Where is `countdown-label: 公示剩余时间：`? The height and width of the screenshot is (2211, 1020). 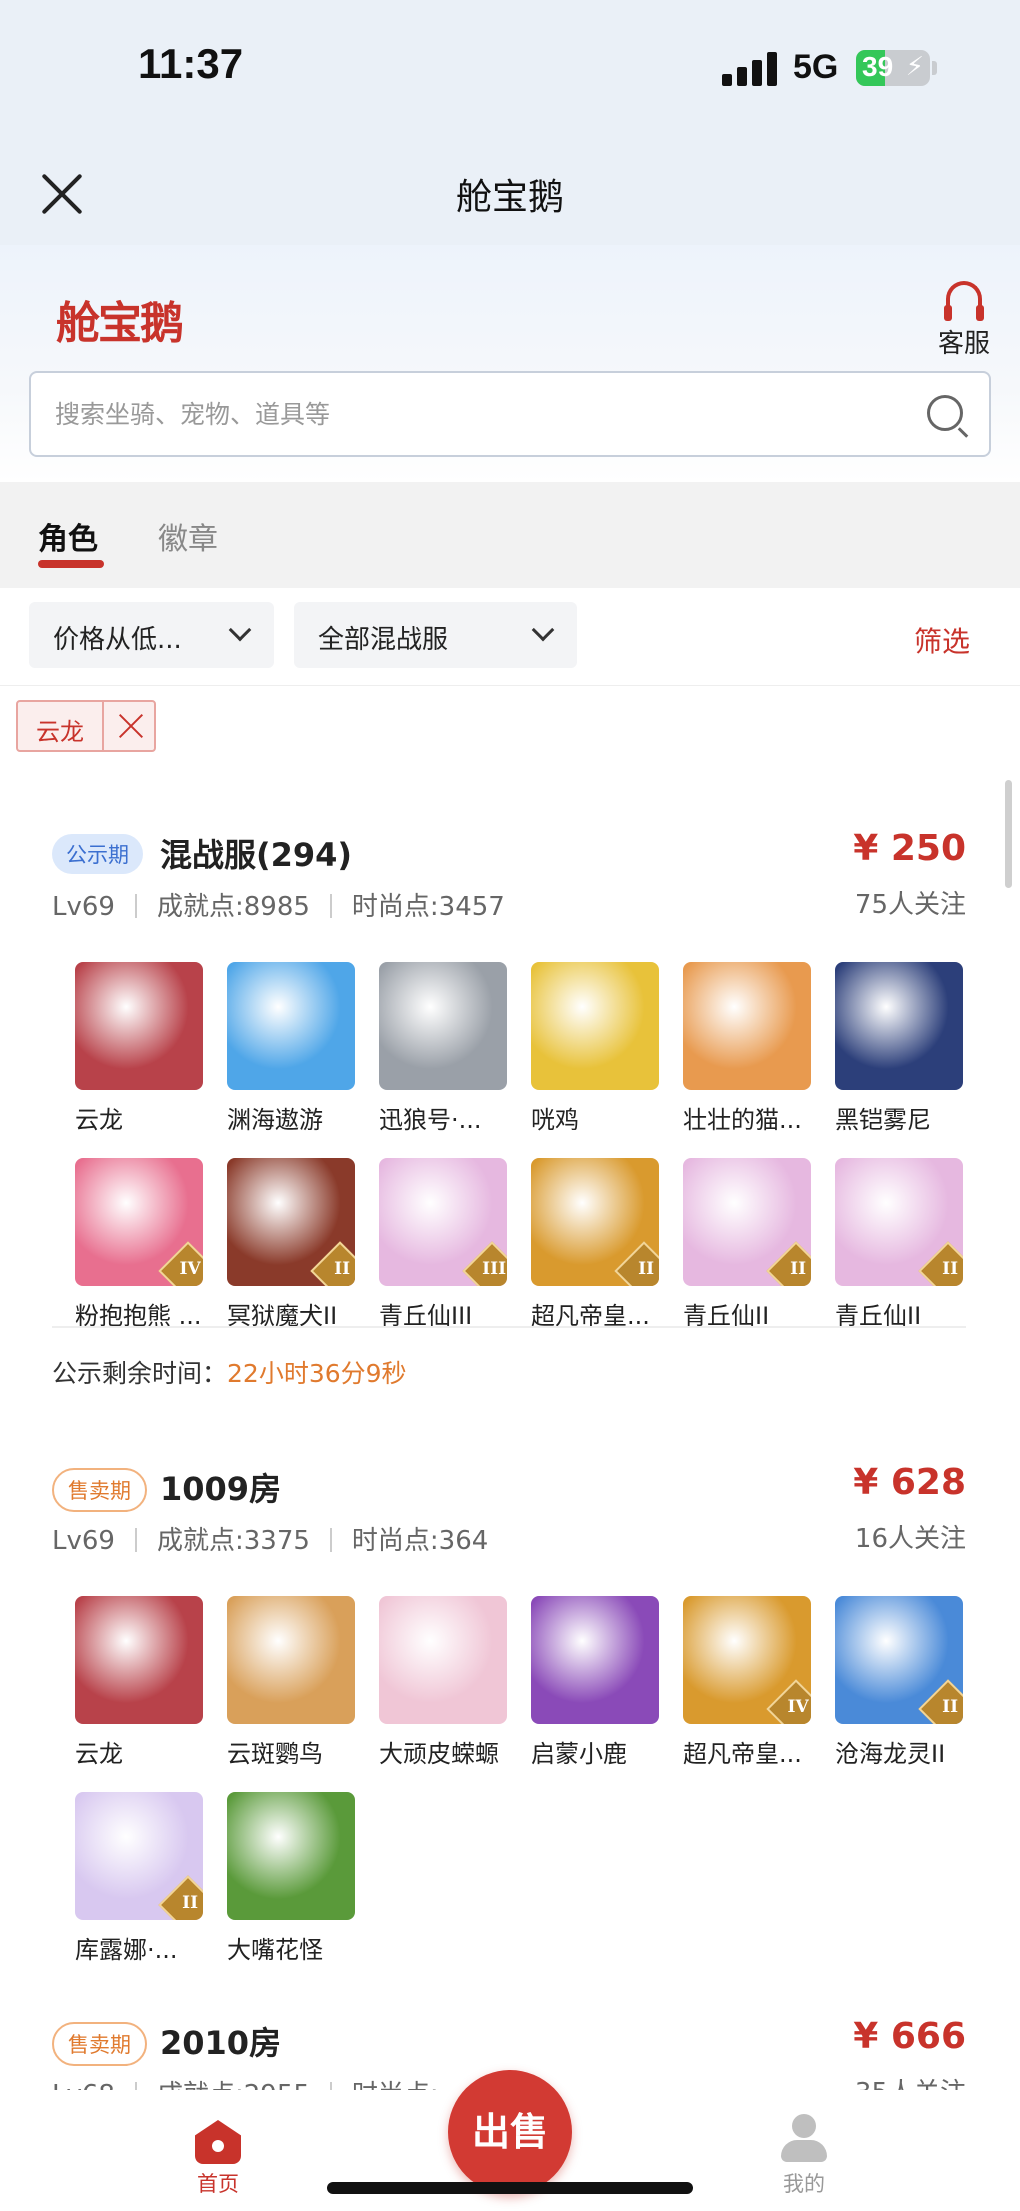
countdown-label: 公示剩余时间： is located at coordinates (140, 1373).